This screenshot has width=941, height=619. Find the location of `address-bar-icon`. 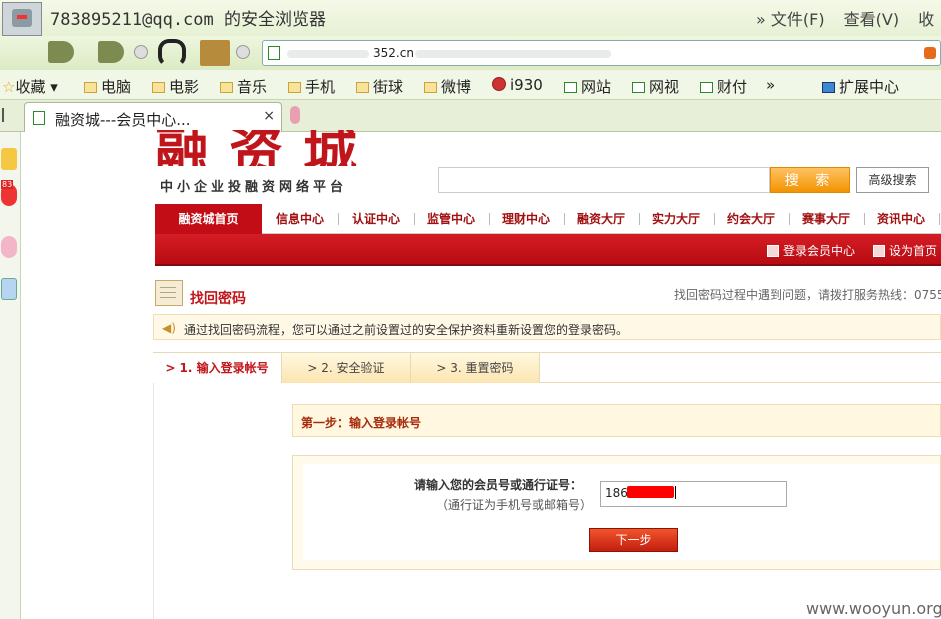

address-bar-icon is located at coordinates (930, 53).